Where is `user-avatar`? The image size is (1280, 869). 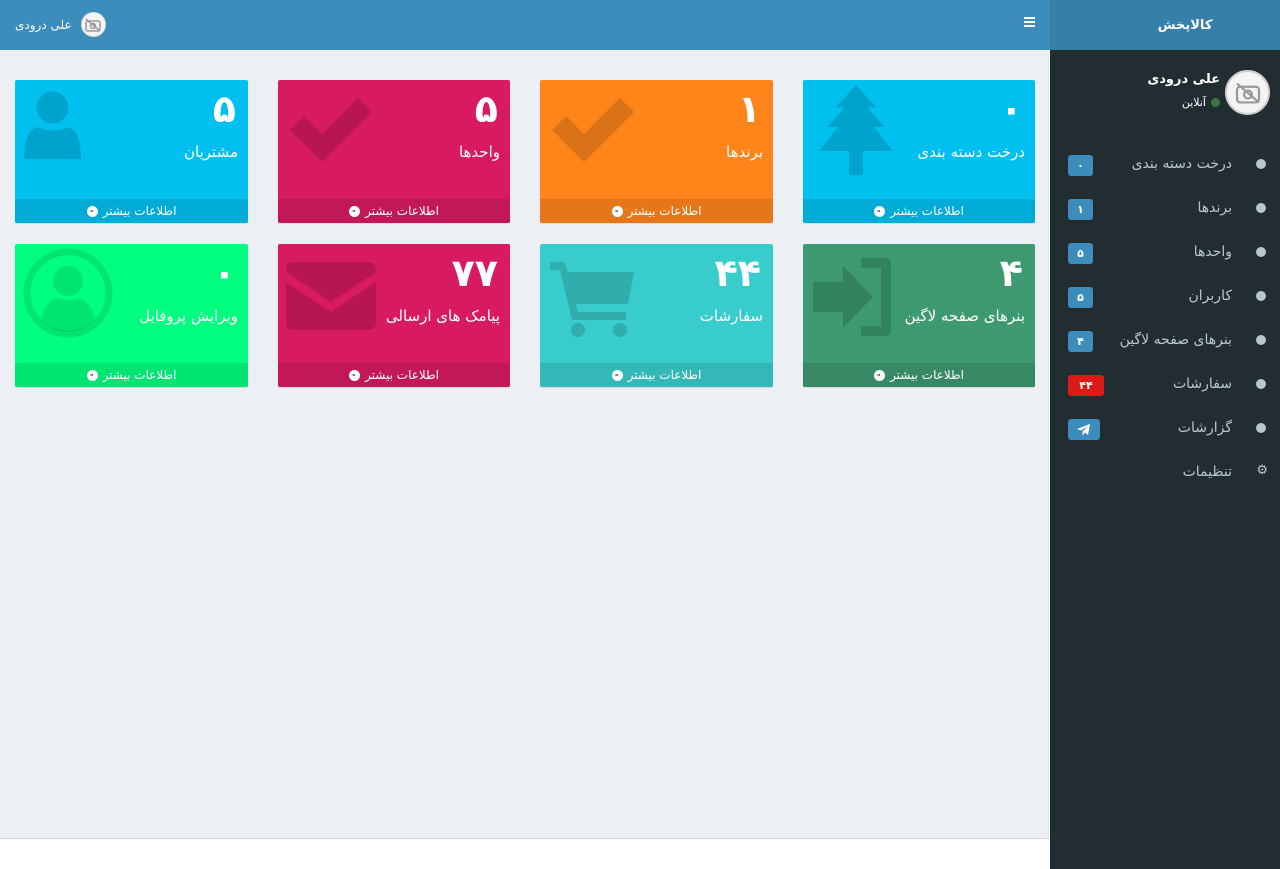
user-avatar is located at coordinates (1247, 92).